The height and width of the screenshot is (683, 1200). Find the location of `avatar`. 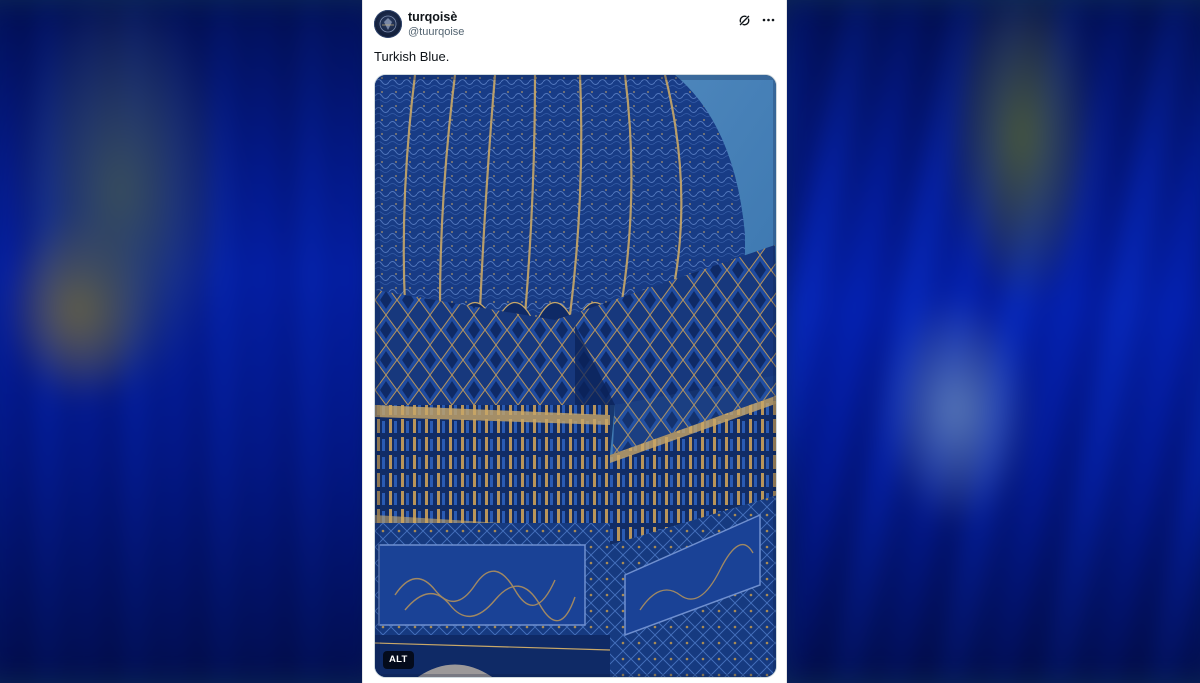

avatar is located at coordinates (388, 24).